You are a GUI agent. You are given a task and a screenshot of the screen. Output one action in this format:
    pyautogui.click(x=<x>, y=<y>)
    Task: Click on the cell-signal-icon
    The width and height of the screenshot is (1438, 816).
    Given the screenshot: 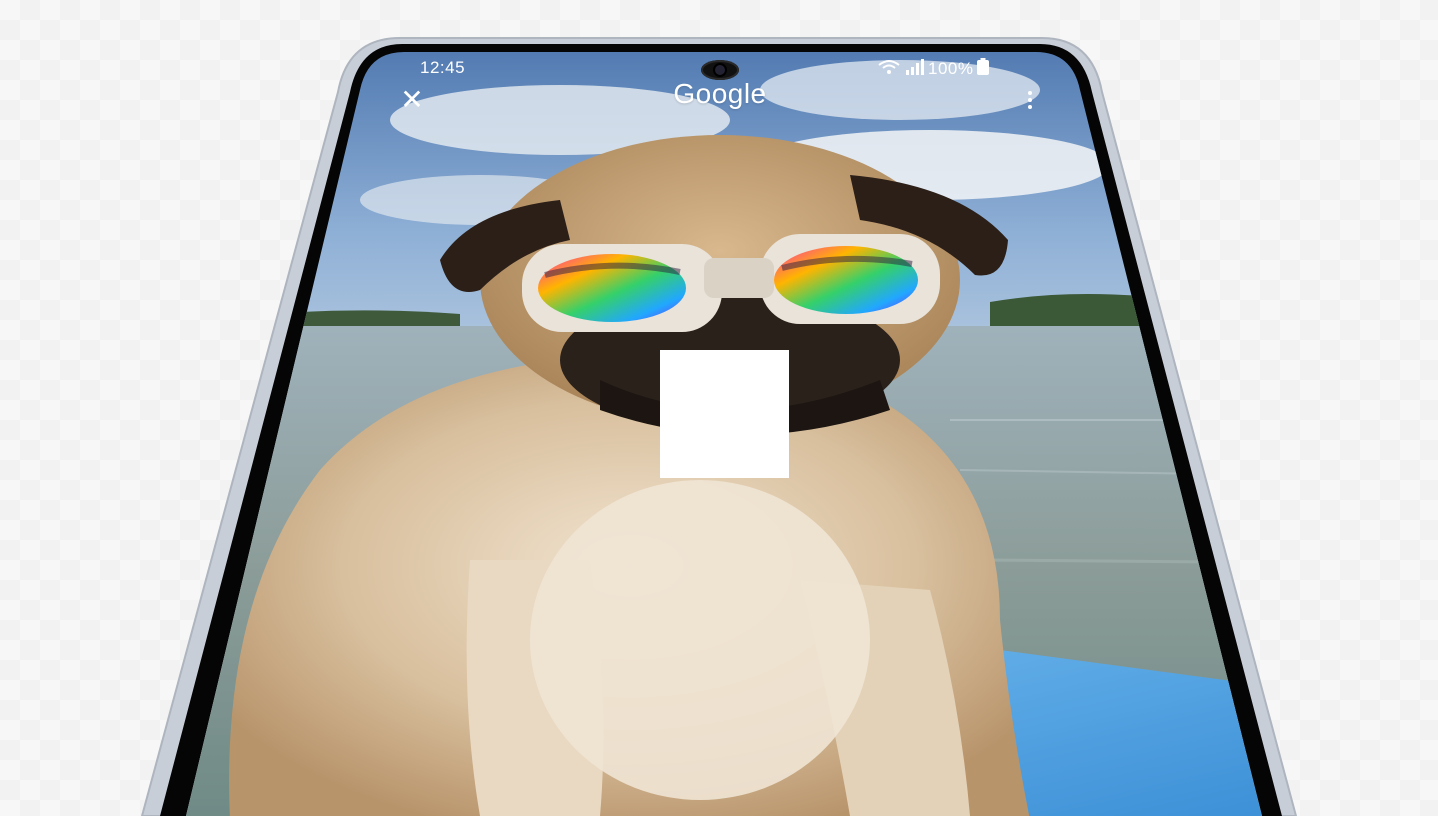 What is the action you would take?
    pyautogui.click(x=914, y=69)
    